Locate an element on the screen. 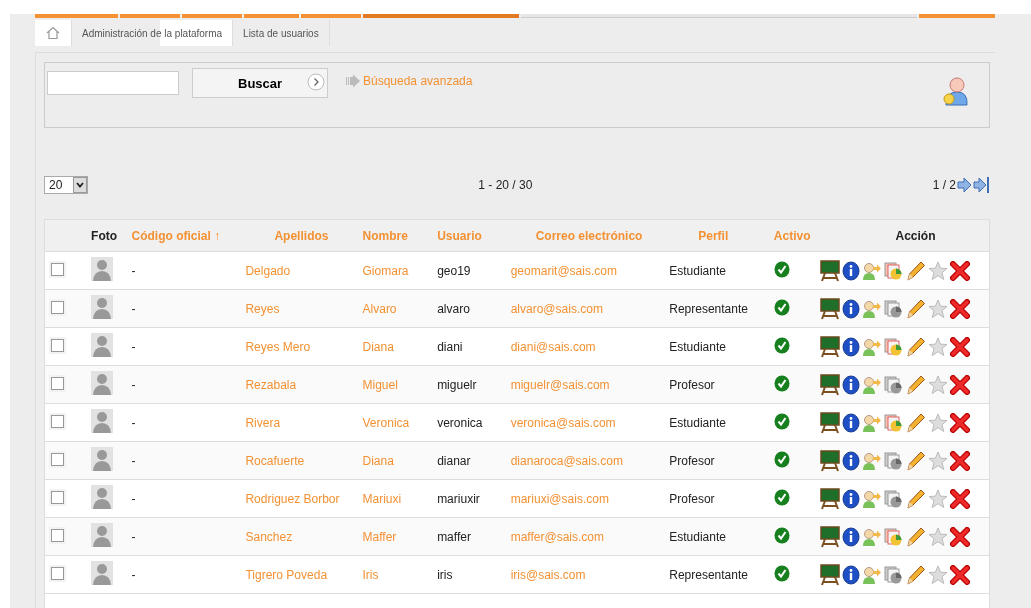  last-name-link: Rivera is located at coordinates (263, 422).